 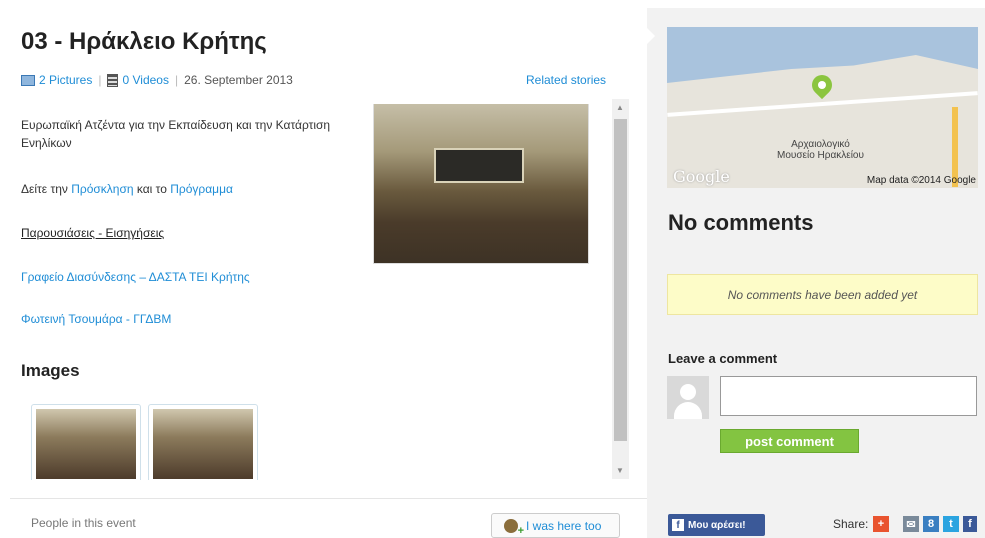 What do you see at coordinates (564, 525) in the screenshot?
I see `was-here-label: I was here too` at bounding box center [564, 525].